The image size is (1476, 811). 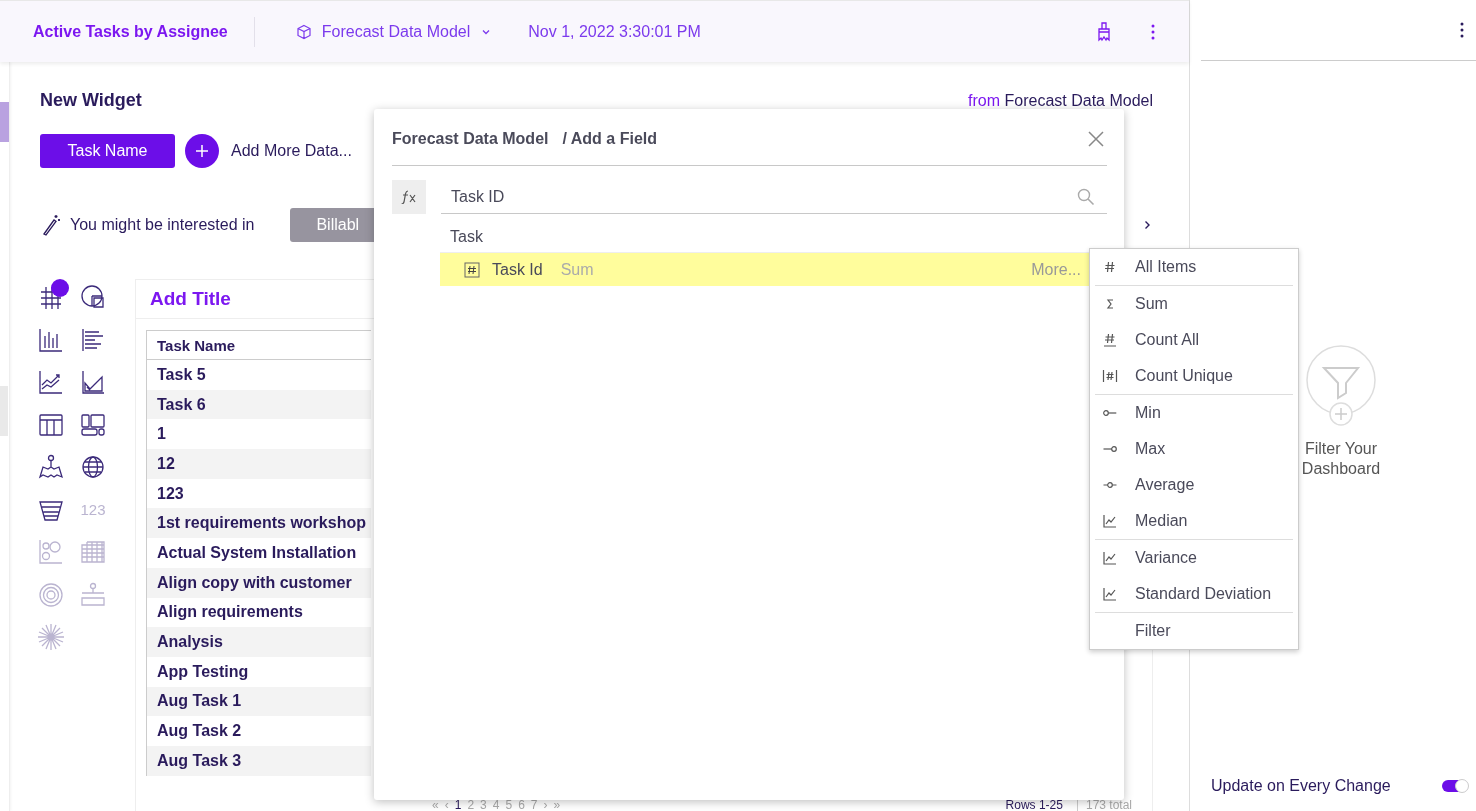 What do you see at coordinates (1194, 449) in the screenshot?
I see `menu-item: Max` at bounding box center [1194, 449].